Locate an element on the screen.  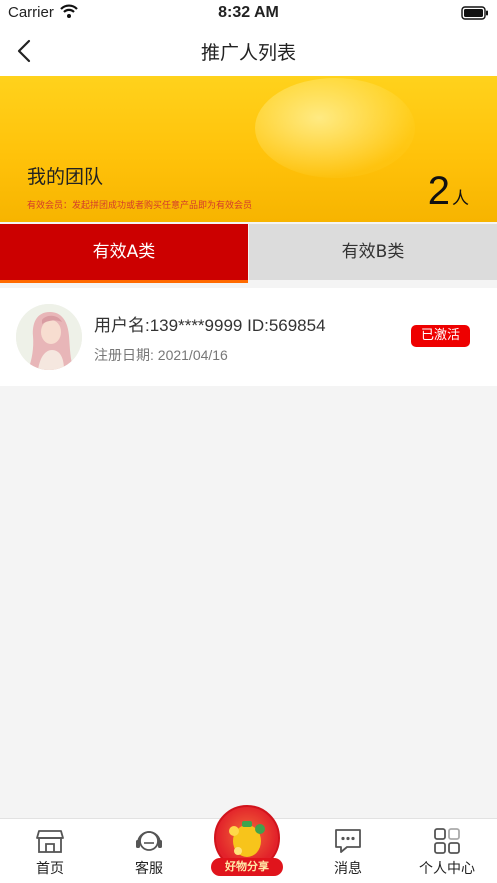
category-tabs: 有效A类 有效B类 is located at coordinates (248, 254).